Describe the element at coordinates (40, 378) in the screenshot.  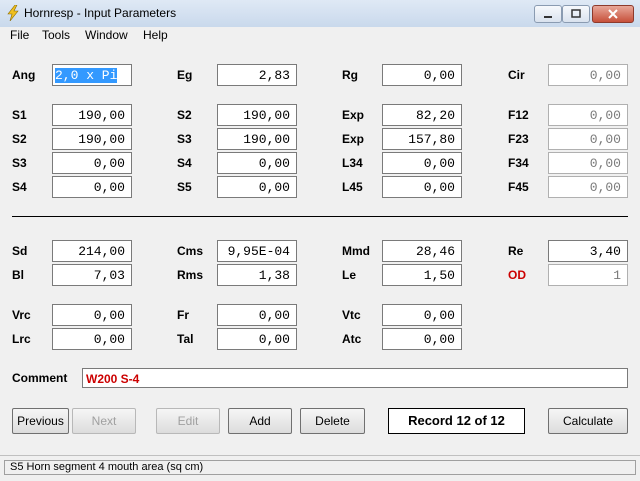
I see `label-comment: Comment` at that location.